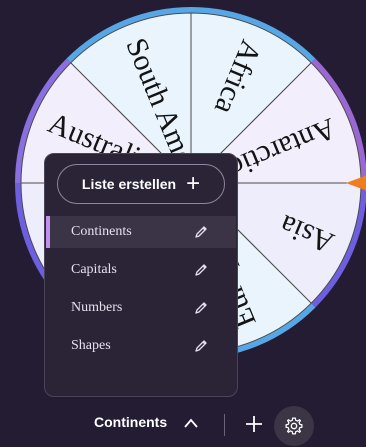 The width and height of the screenshot is (366, 447). What do you see at coordinates (141, 308) in the screenshot?
I see `list-item-numbers: Numbers` at bounding box center [141, 308].